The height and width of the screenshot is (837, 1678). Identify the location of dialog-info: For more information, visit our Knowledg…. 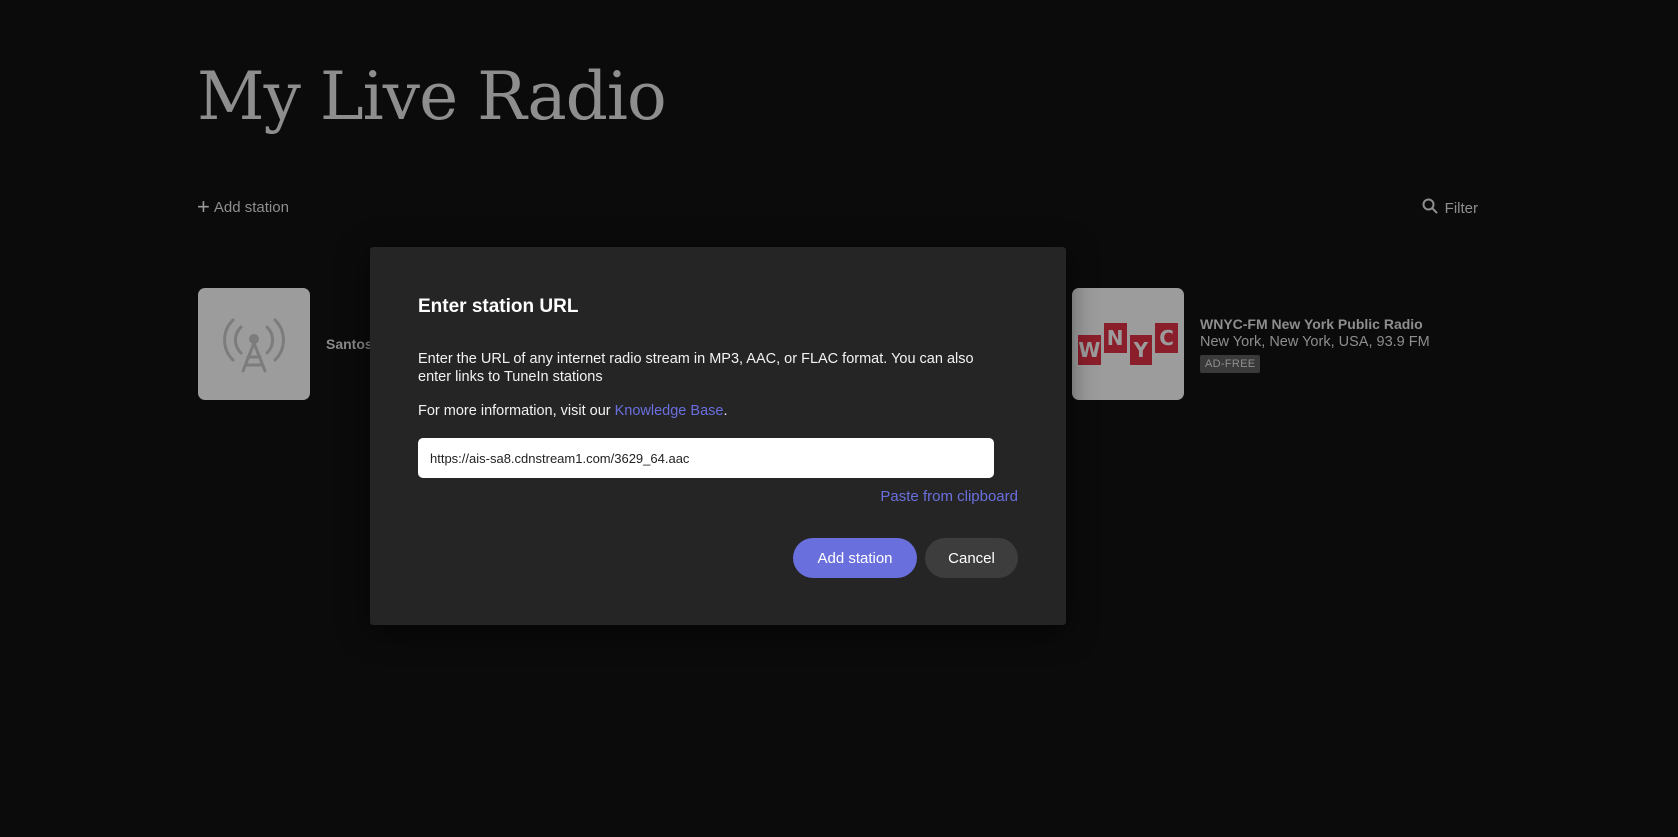
(572, 411).